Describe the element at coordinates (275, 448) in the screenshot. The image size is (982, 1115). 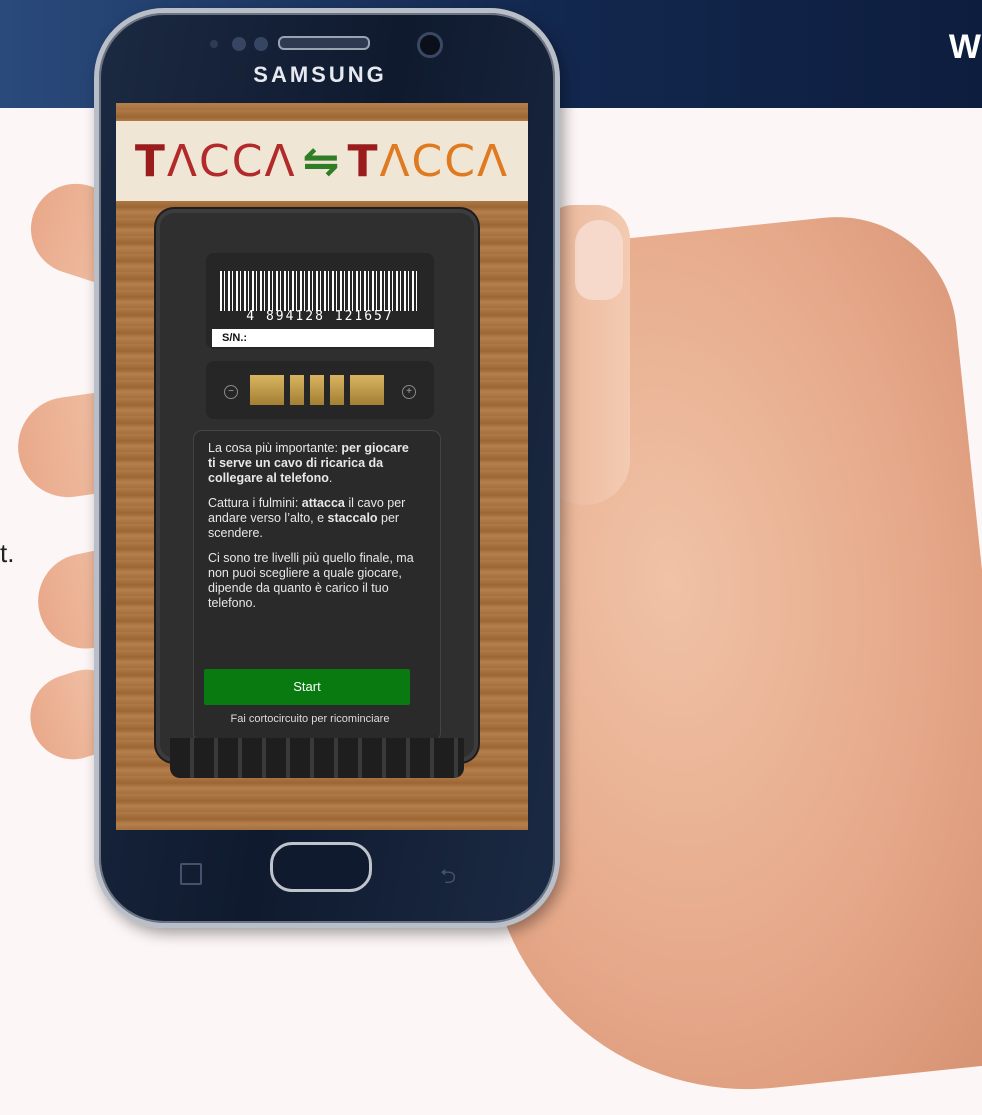
I see `instruction-text: La cosa più importante:` at that location.